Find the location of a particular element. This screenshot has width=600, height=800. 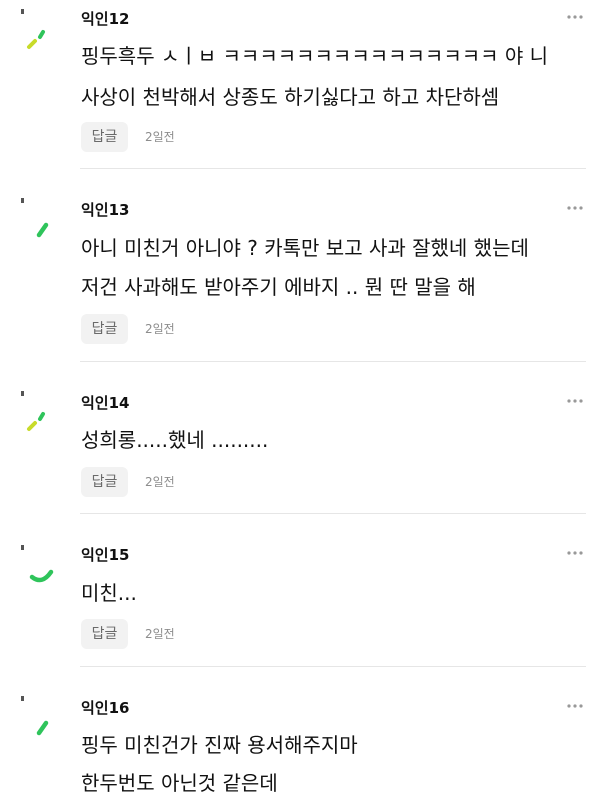

comment-author: 익인15 is located at coordinates (105, 555).